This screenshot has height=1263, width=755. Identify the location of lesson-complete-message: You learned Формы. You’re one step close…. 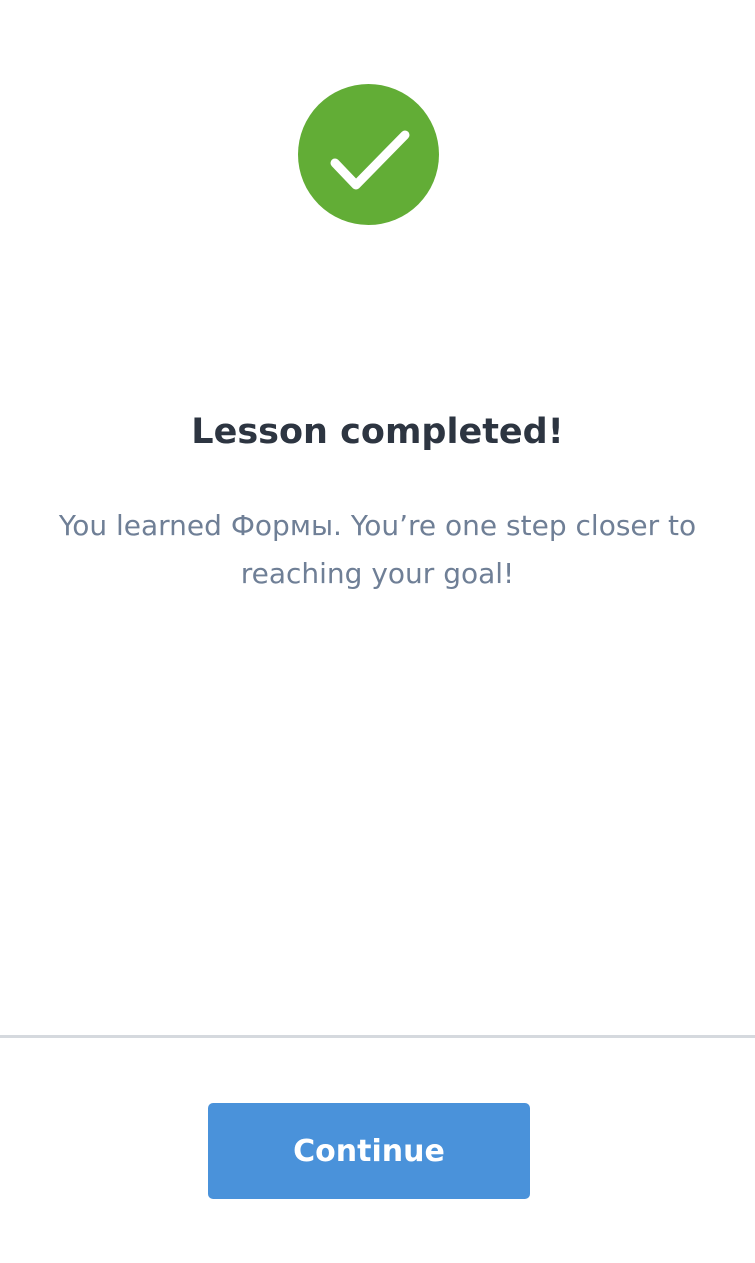
(377, 549).